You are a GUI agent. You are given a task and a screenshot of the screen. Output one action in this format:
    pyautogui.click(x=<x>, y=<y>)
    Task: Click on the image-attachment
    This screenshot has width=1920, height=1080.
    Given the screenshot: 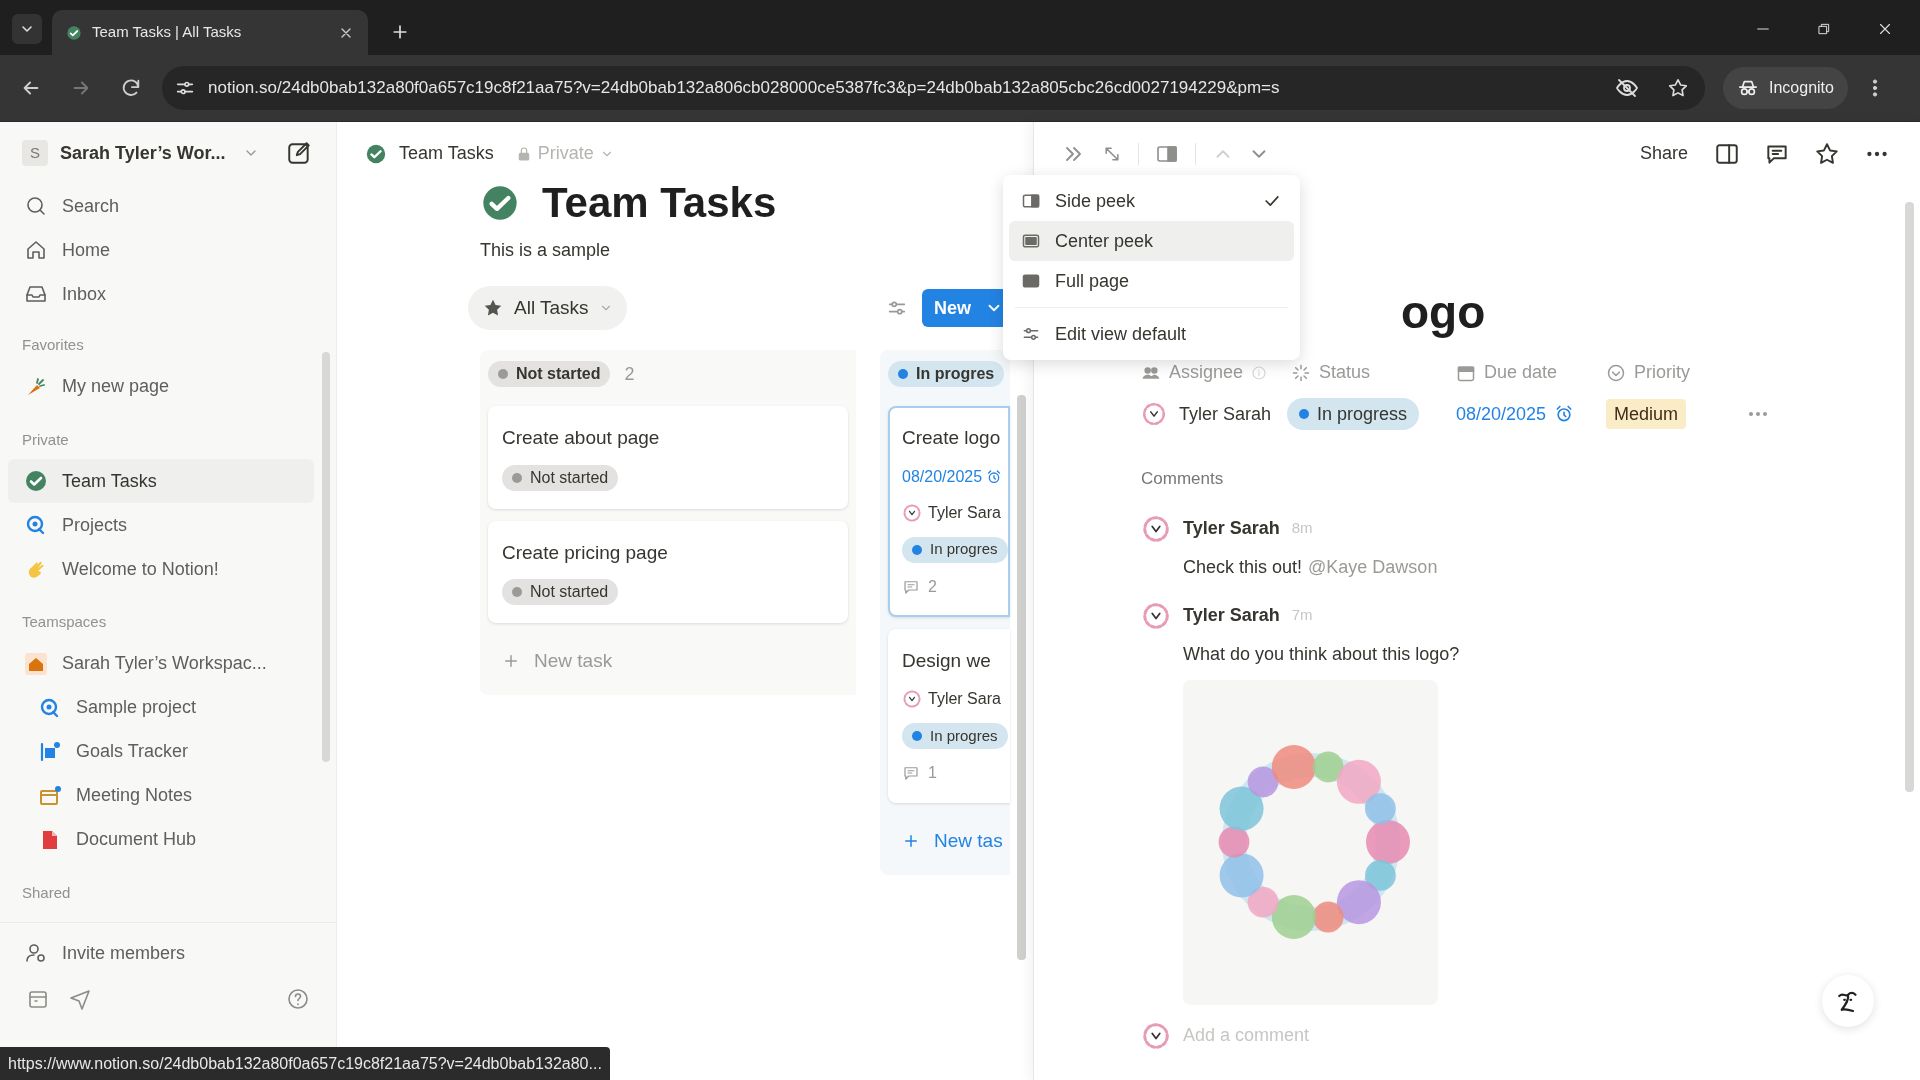 What is the action you would take?
    pyautogui.click(x=1310, y=842)
    